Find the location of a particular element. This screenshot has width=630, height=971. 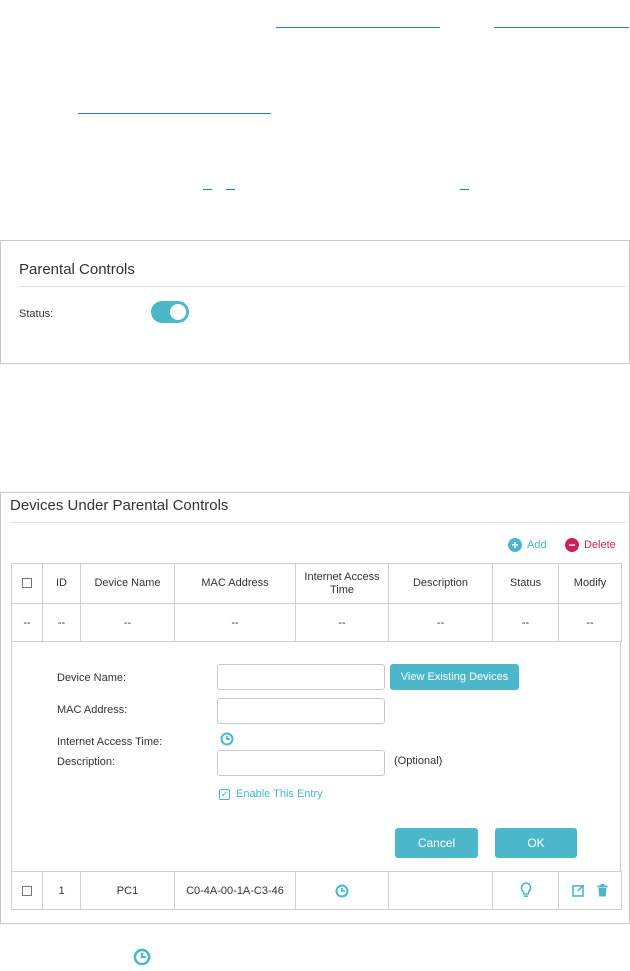

add-button: + Add is located at coordinates (527, 545).